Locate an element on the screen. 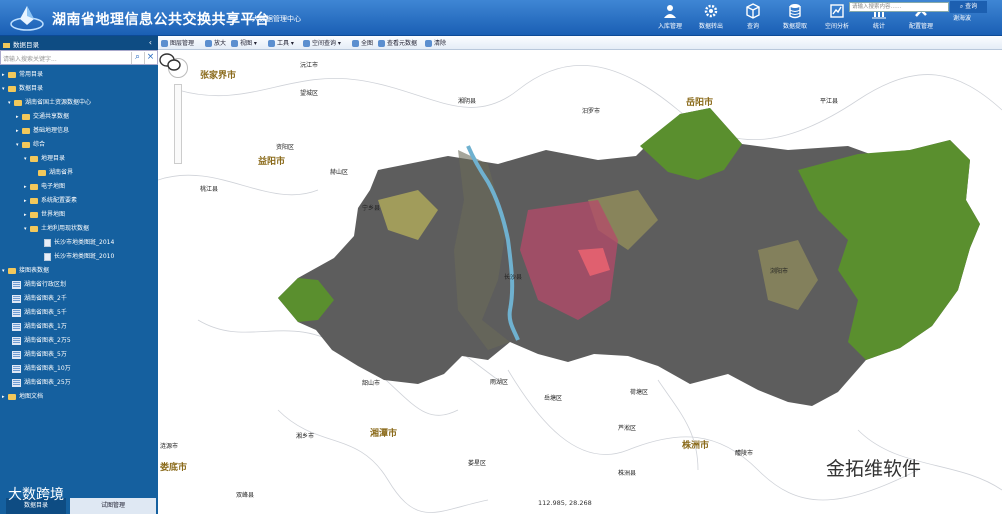  tree-item: ▾ 土地利用现状数据 is located at coordinates (56, 229).